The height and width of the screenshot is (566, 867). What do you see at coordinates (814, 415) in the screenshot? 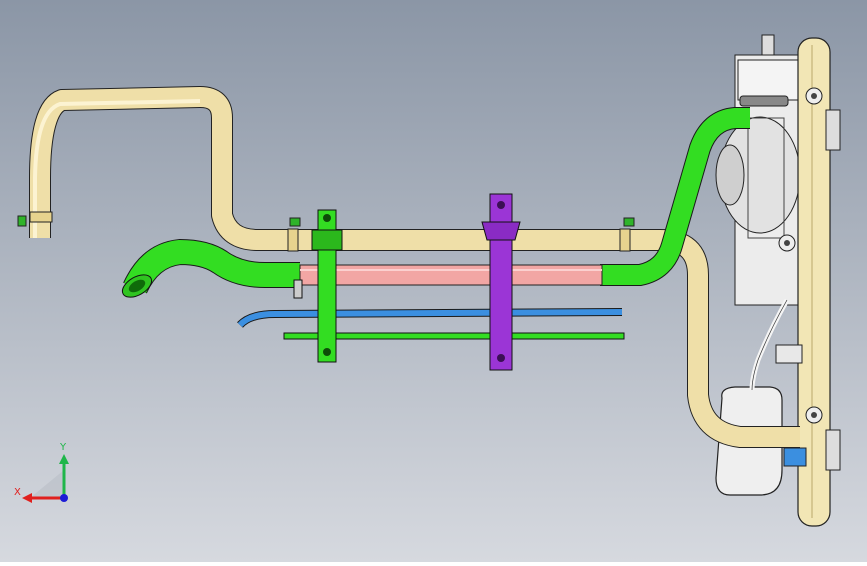
I see `mount-bolt-bottom-center` at bounding box center [814, 415].